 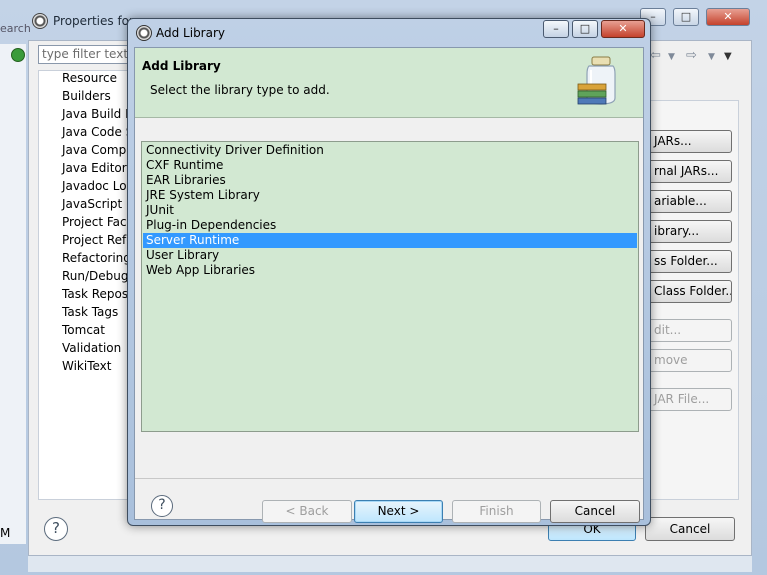 I want to click on workbench-search-label: earch, so click(x=15, y=28).